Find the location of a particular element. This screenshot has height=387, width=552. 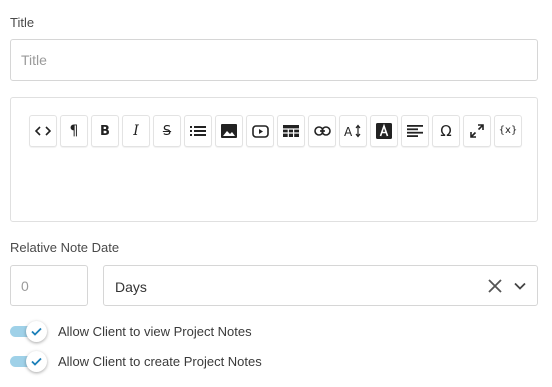

title-input is located at coordinates (274, 60).